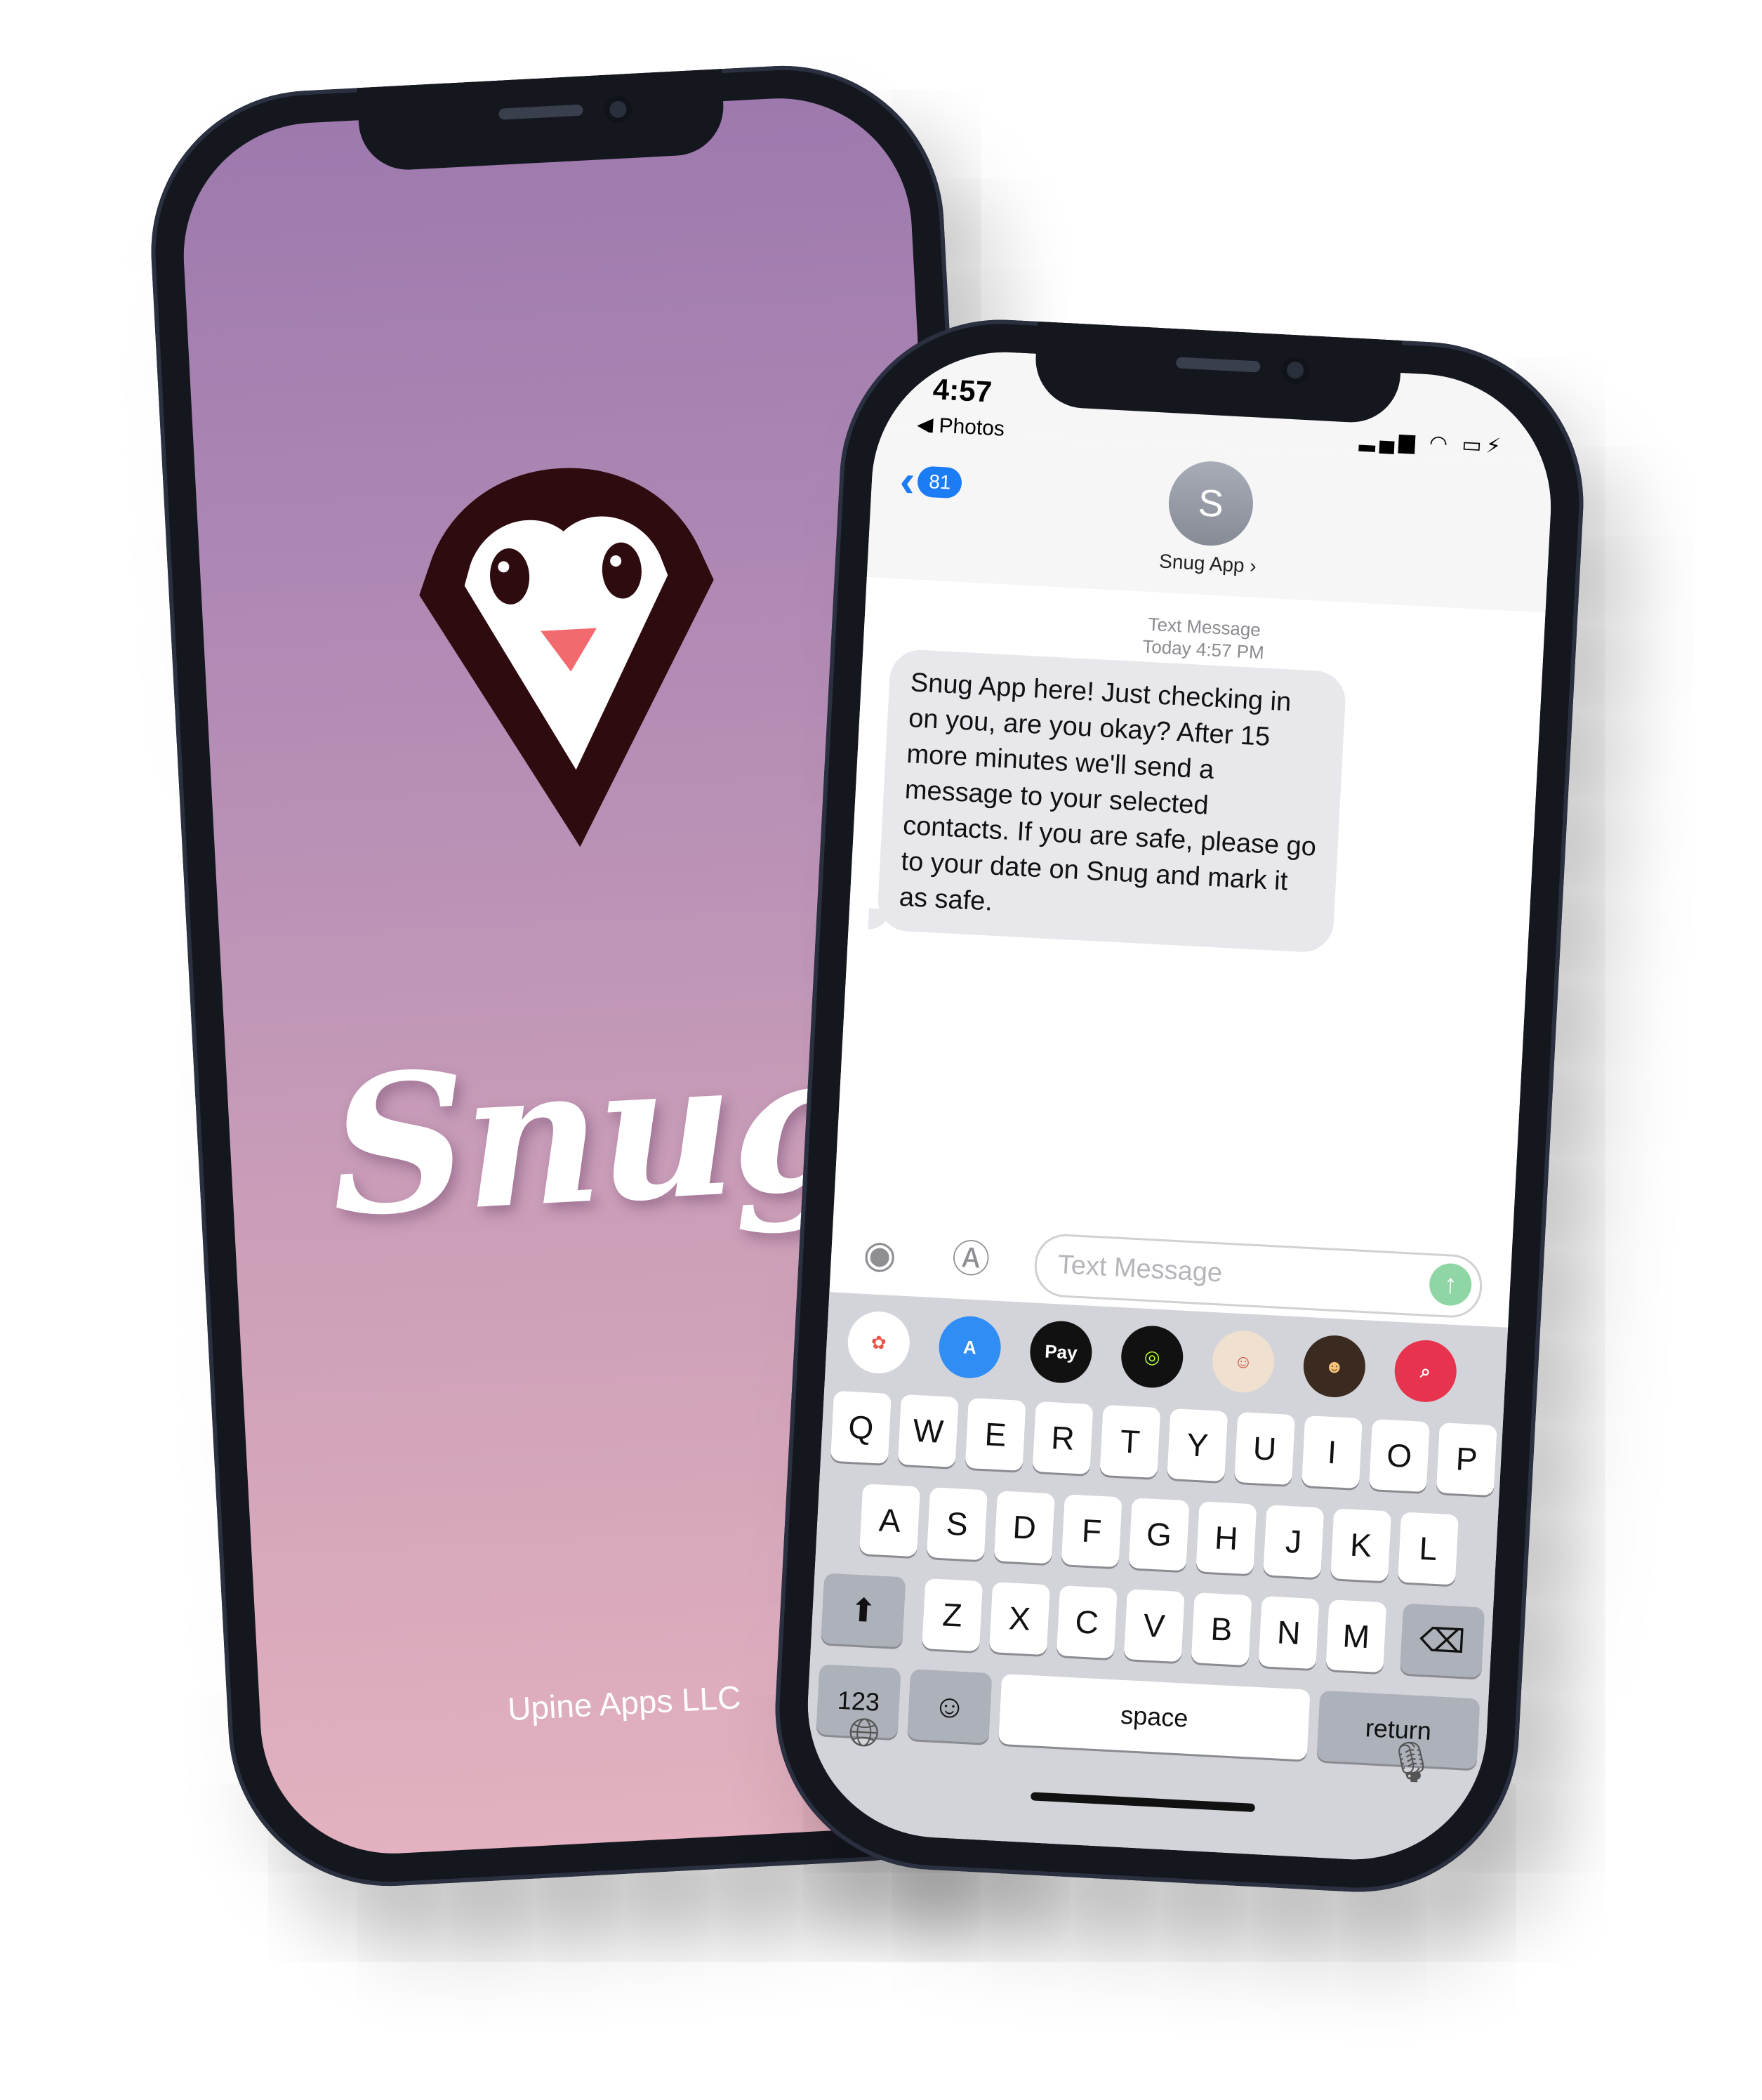  What do you see at coordinates (879, 1342) in the screenshot?
I see `photos-icon: ✿` at bounding box center [879, 1342].